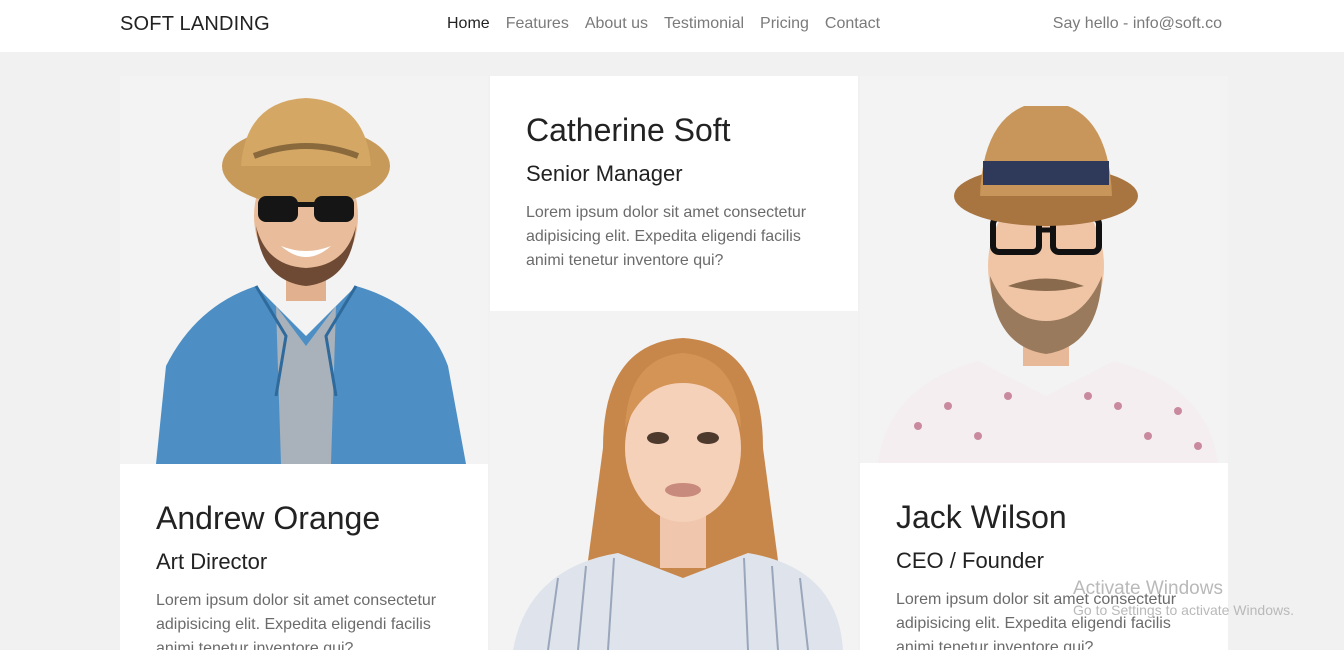 Image resolution: width=1344 pixels, height=650 pixels. Describe the element at coordinates (268, 518) in the screenshot. I see `team-member-name: Andrew Orange` at that location.